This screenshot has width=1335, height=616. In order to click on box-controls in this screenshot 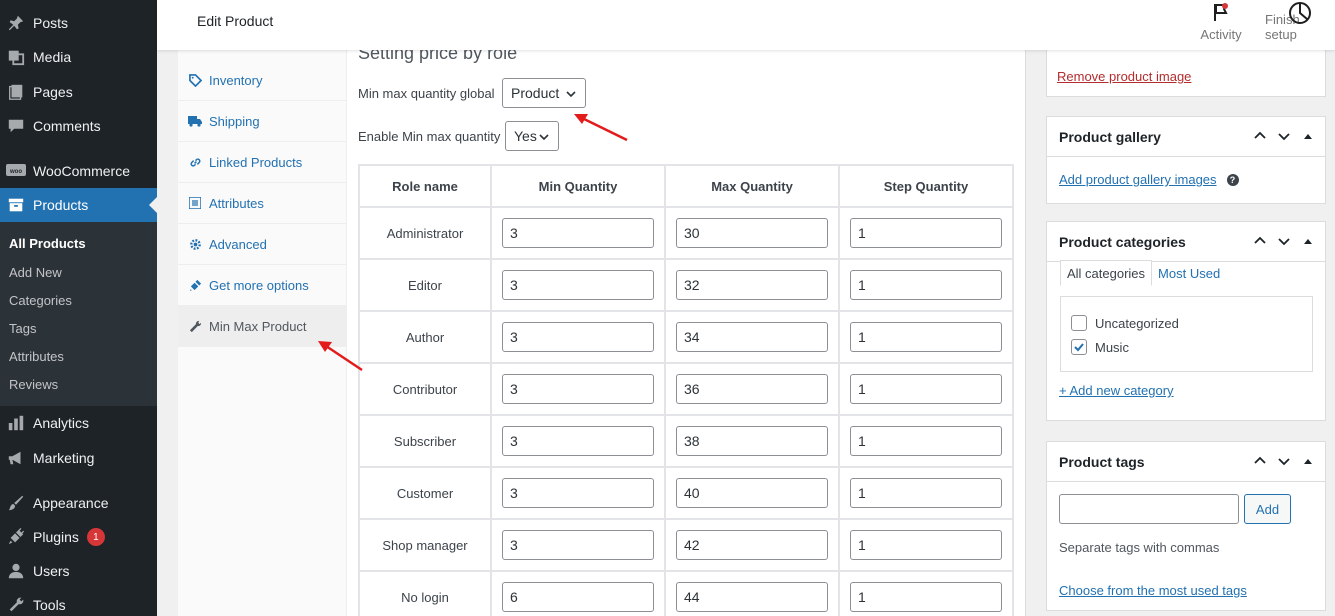, I will do `click(1284, 137)`.